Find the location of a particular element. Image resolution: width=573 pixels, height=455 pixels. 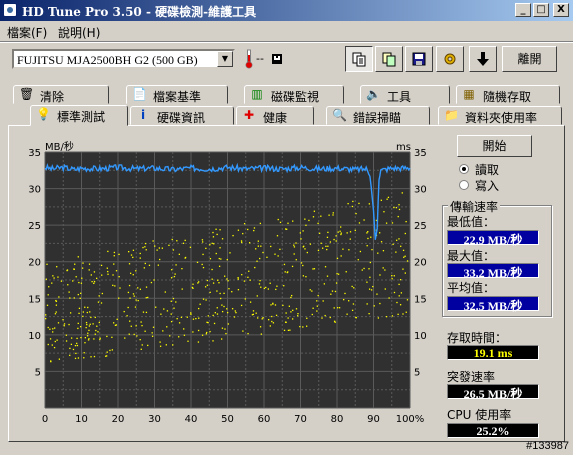

temperature-value: -- is located at coordinates (260, 58).